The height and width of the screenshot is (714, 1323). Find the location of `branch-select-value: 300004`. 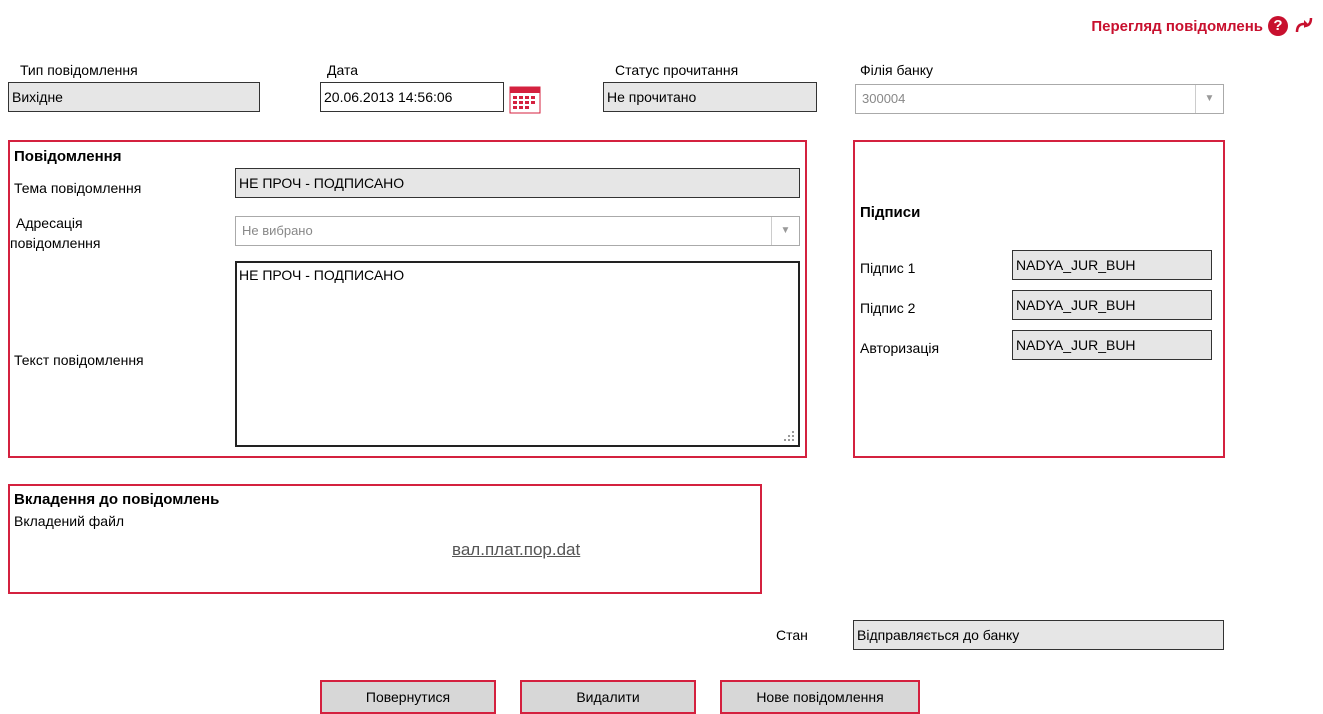

branch-select-value: 300004 is located at coordinates (884, 98).